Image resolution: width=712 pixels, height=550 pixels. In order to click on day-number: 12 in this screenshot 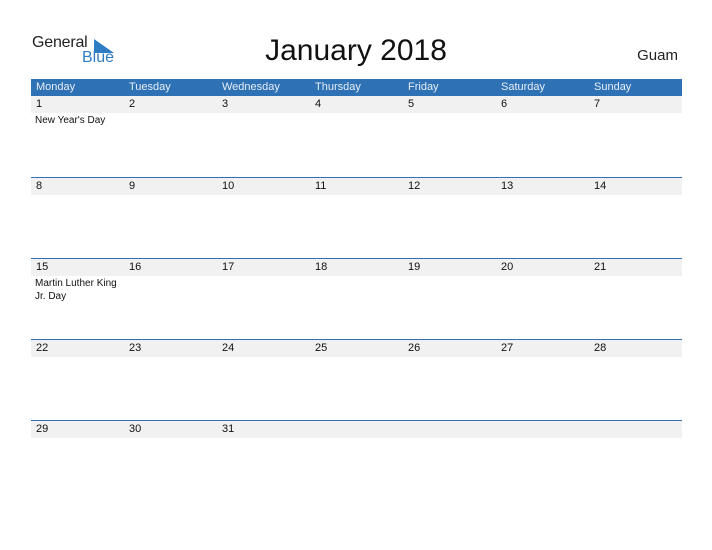, I will do `click(414, 186)`.